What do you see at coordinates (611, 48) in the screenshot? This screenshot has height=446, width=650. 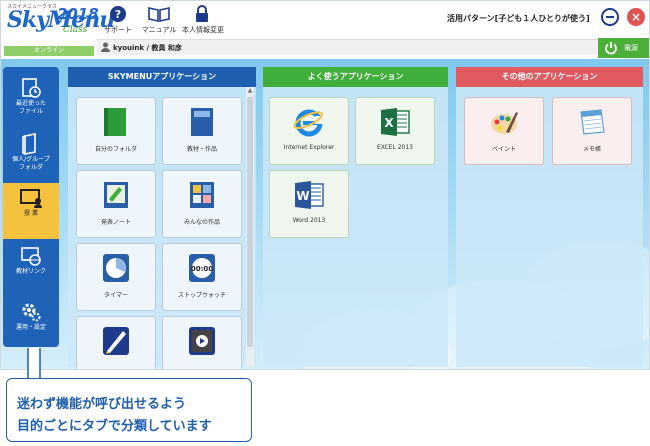 I see `power-icon` at bounding box center [611, 48].